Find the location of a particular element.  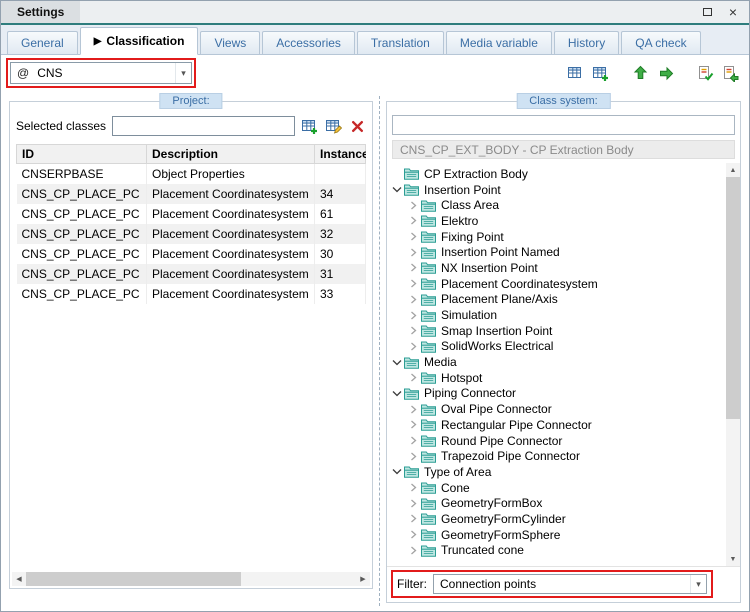

tree-item: Rectangular Pipe Connector is located at coordinates (556, 425).